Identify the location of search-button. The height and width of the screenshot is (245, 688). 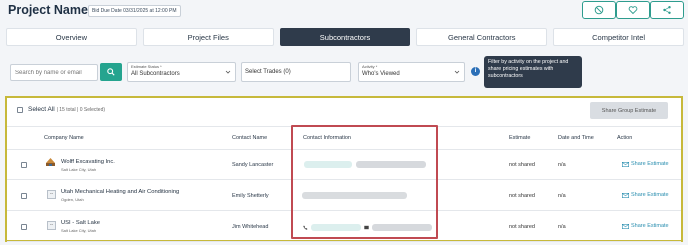
(111, 72).